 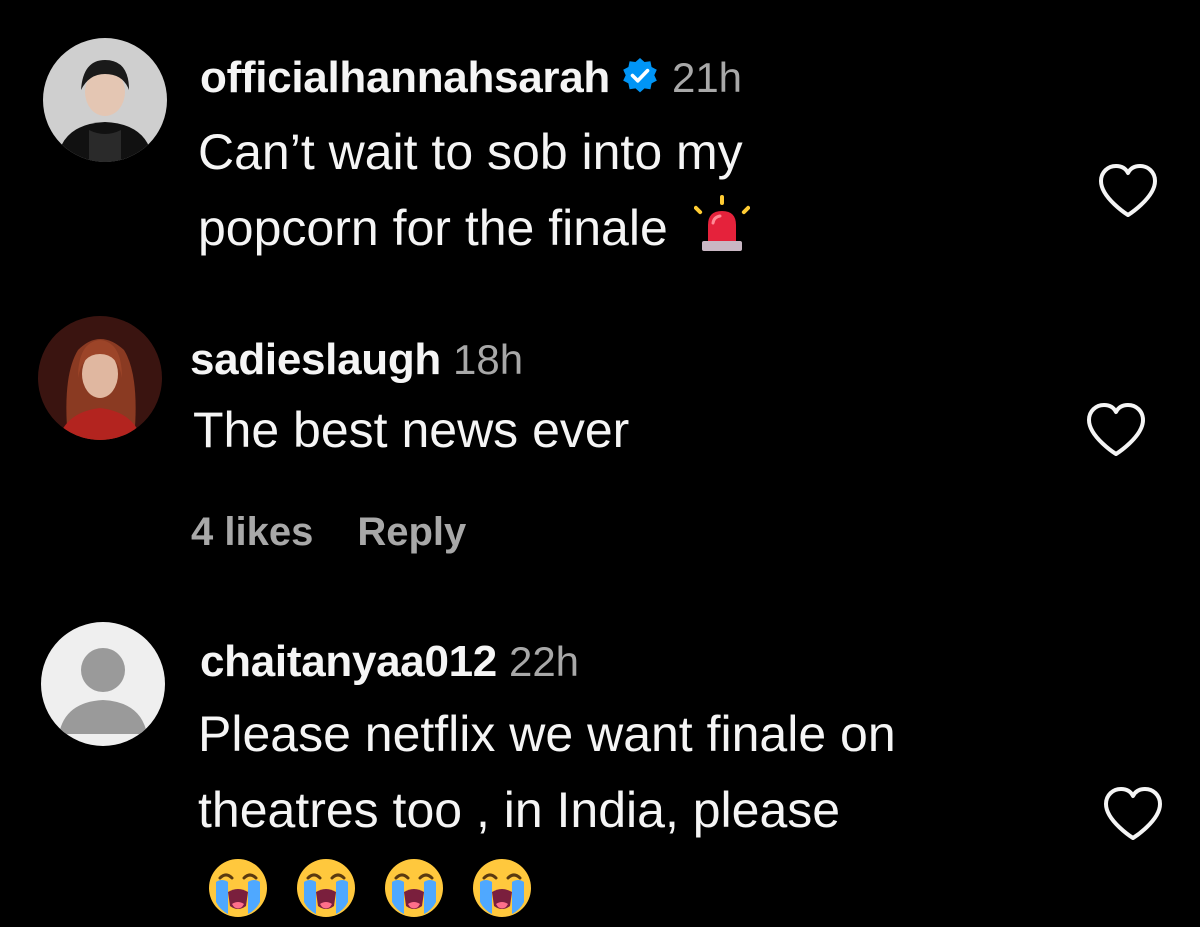 I want to click on likes-count: 4 likes, so click(x=252, y=532).